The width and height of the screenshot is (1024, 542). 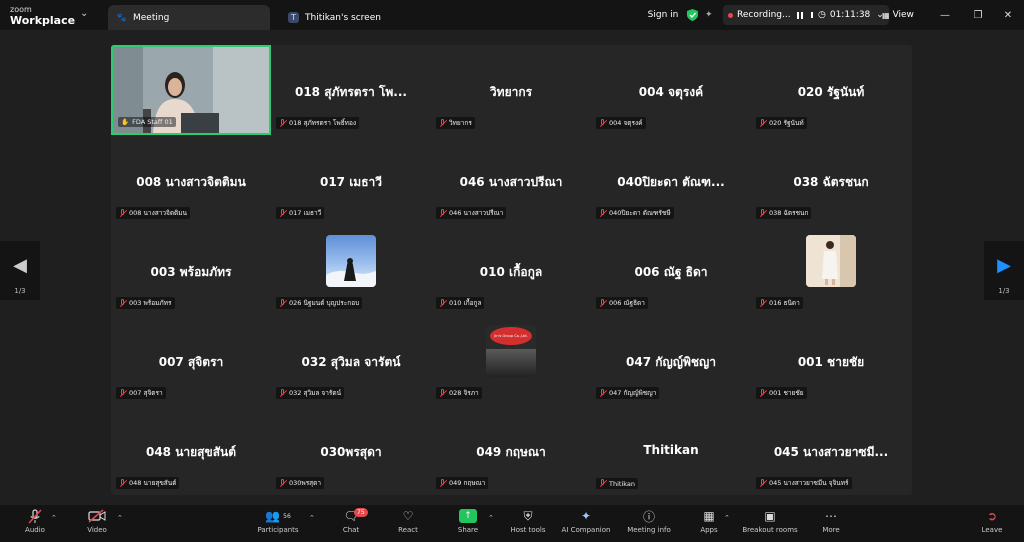 I want to click on participant-name: 007 สุจิตรา, so click(x=146, y=393).